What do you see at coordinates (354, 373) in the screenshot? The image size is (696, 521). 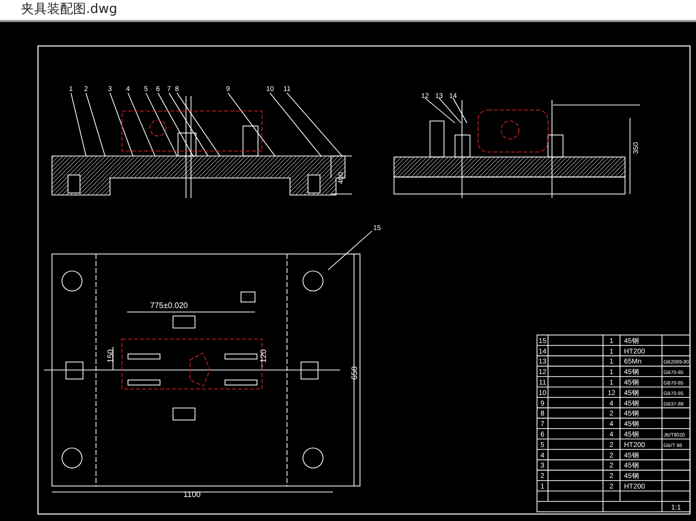 I see `dimension-text: 650` at bounding box center [354, 373].